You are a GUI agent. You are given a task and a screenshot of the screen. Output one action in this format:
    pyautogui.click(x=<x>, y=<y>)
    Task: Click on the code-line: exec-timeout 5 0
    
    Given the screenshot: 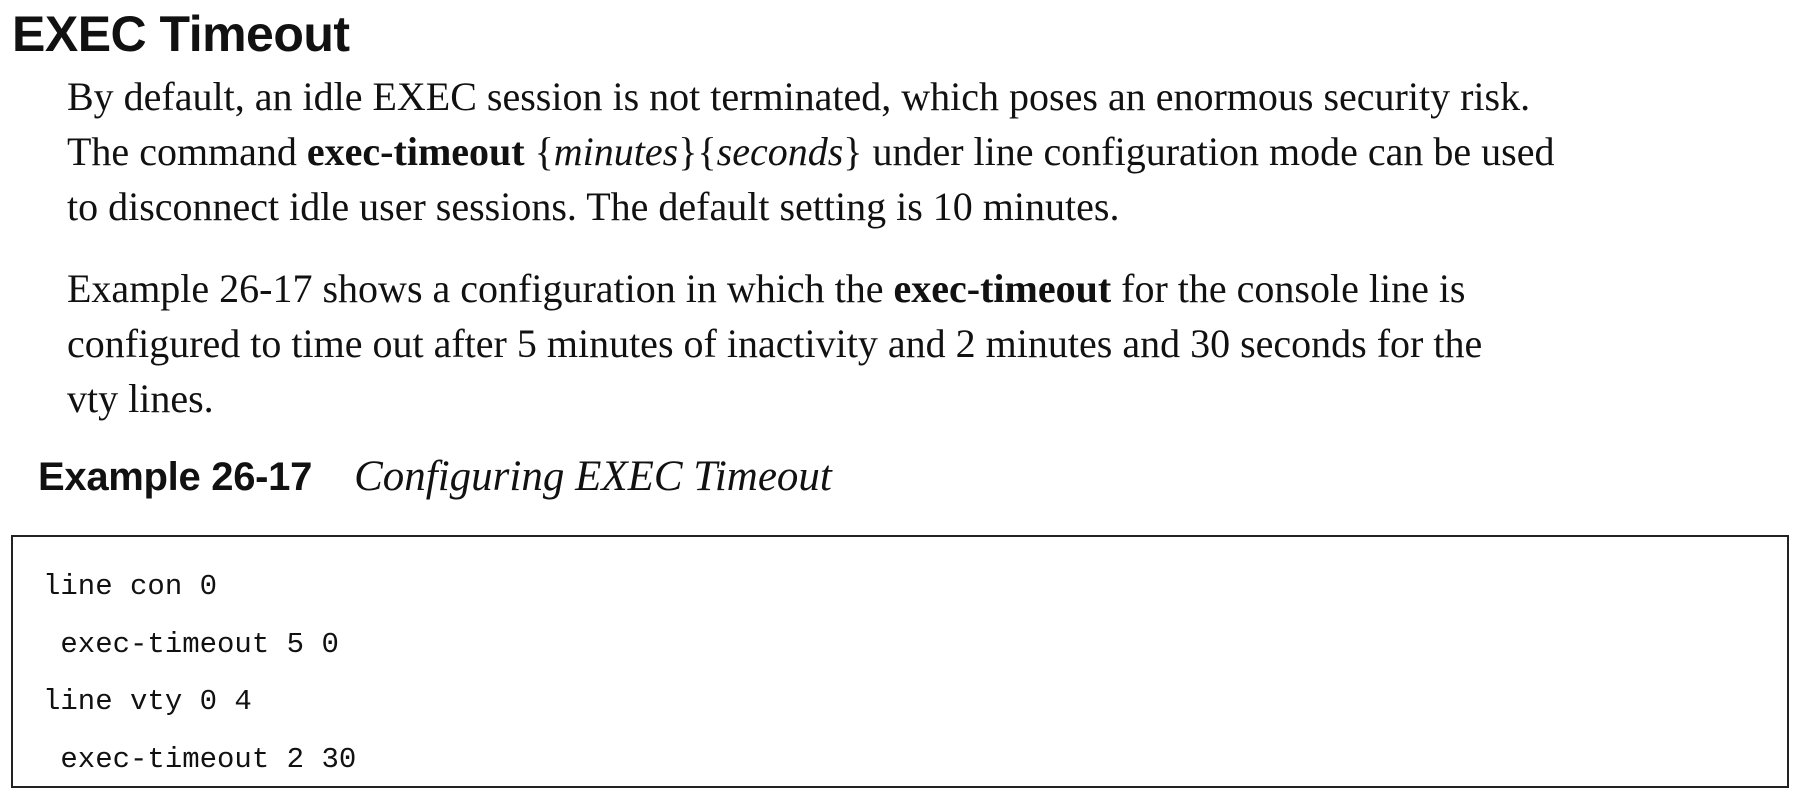 What is the action you would take?
    pyautogui.click(x=191, y=644)
    